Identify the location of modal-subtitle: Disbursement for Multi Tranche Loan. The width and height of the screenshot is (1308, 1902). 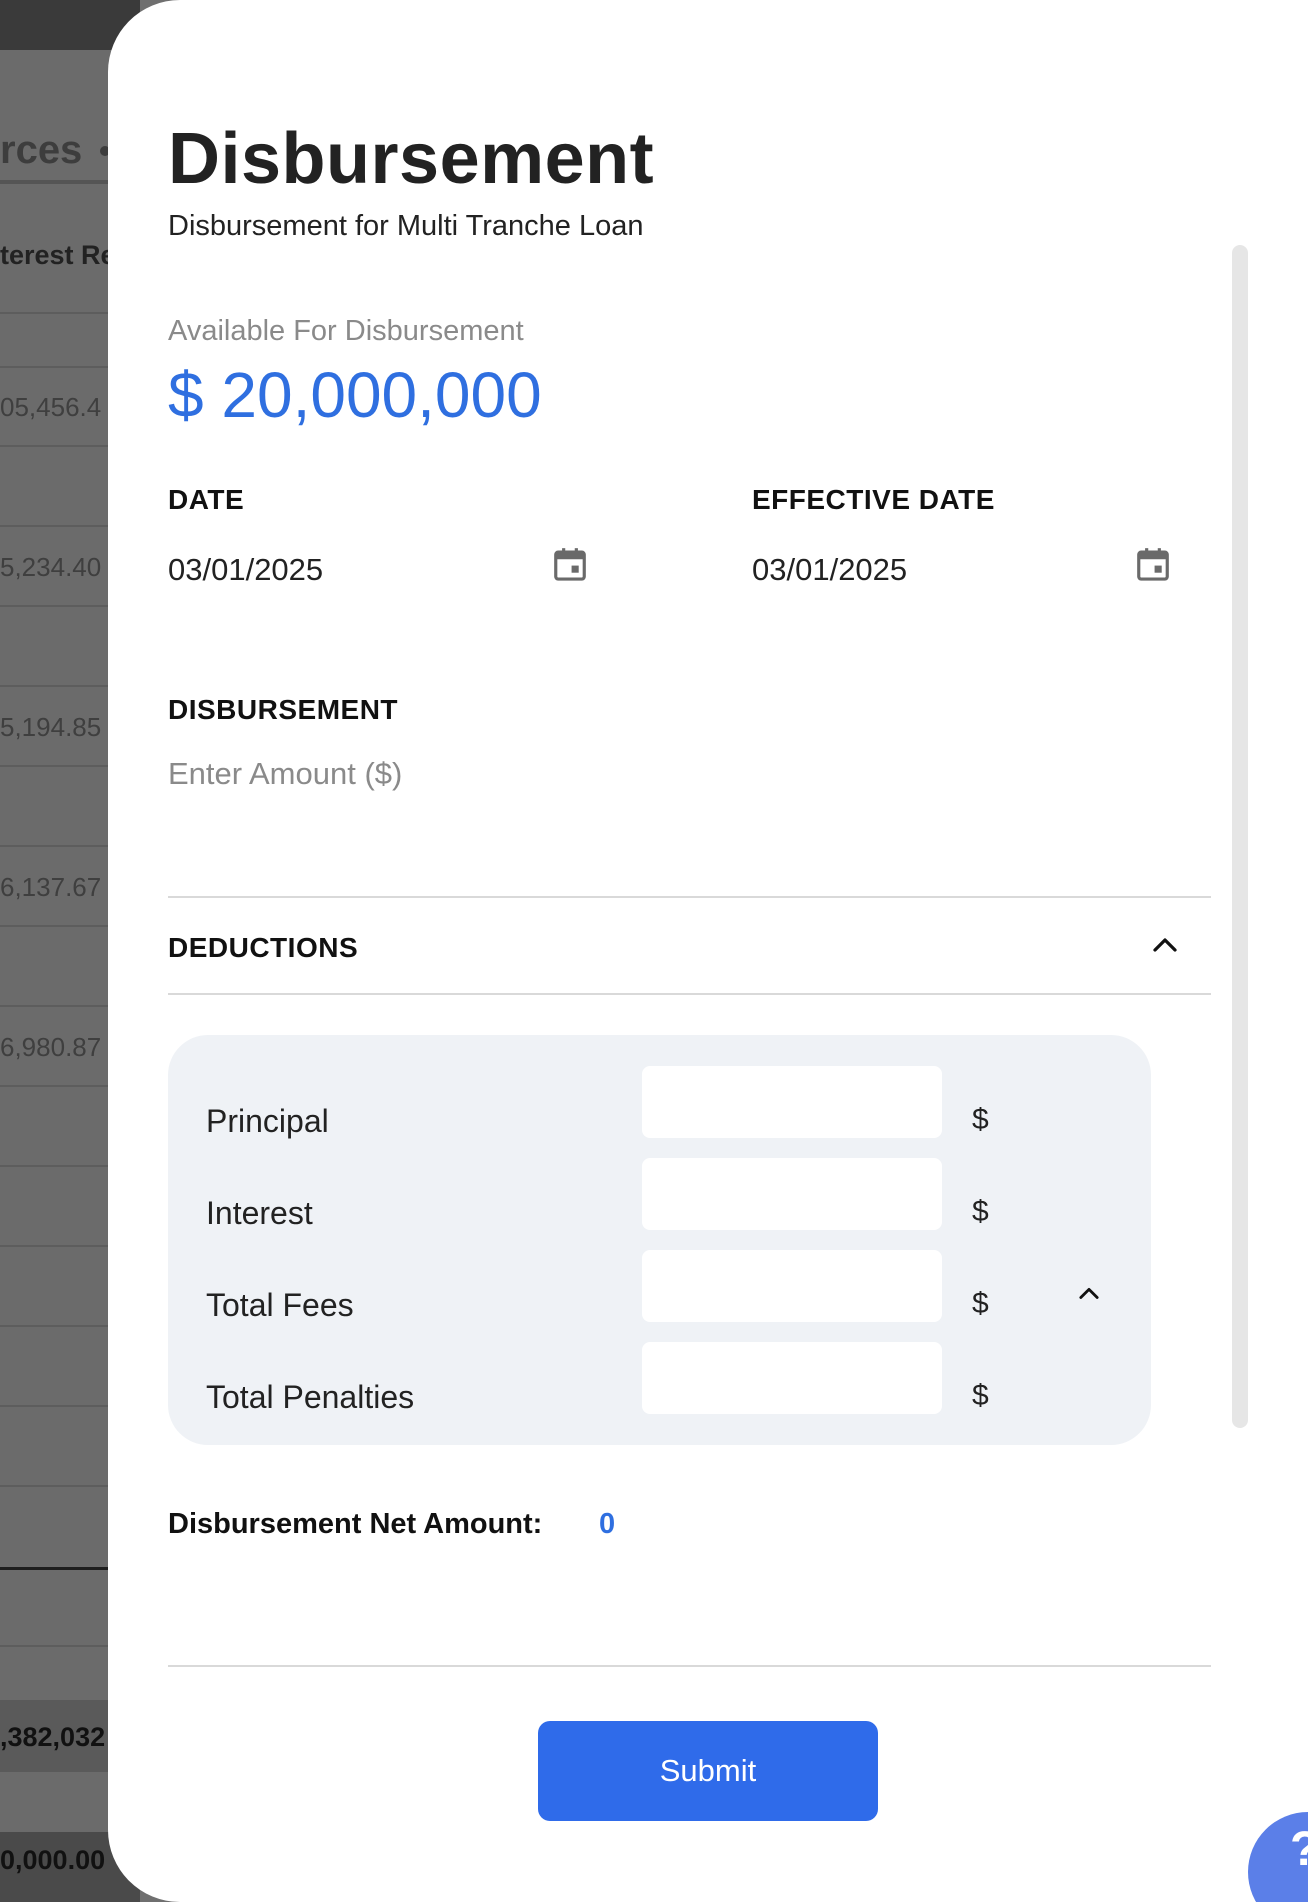
(406, 226).